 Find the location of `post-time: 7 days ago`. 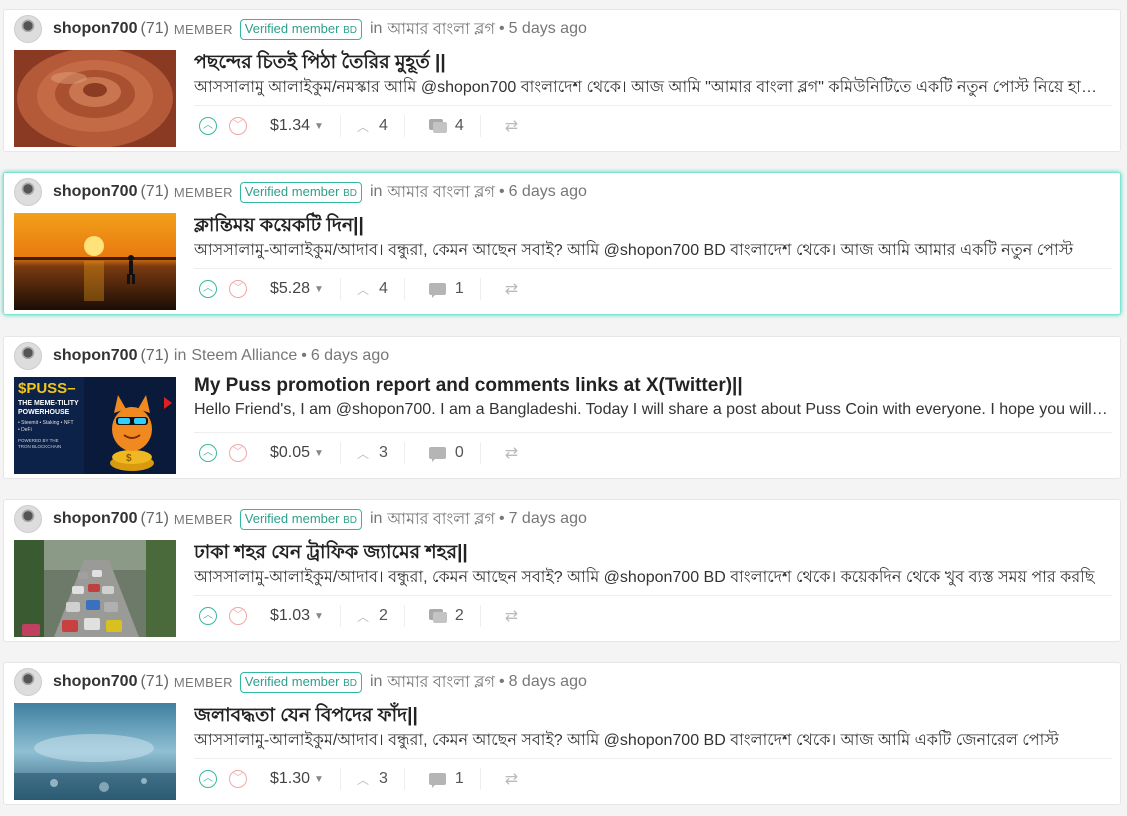

post-time: 7 days ago is located at coordinates (548, 519).